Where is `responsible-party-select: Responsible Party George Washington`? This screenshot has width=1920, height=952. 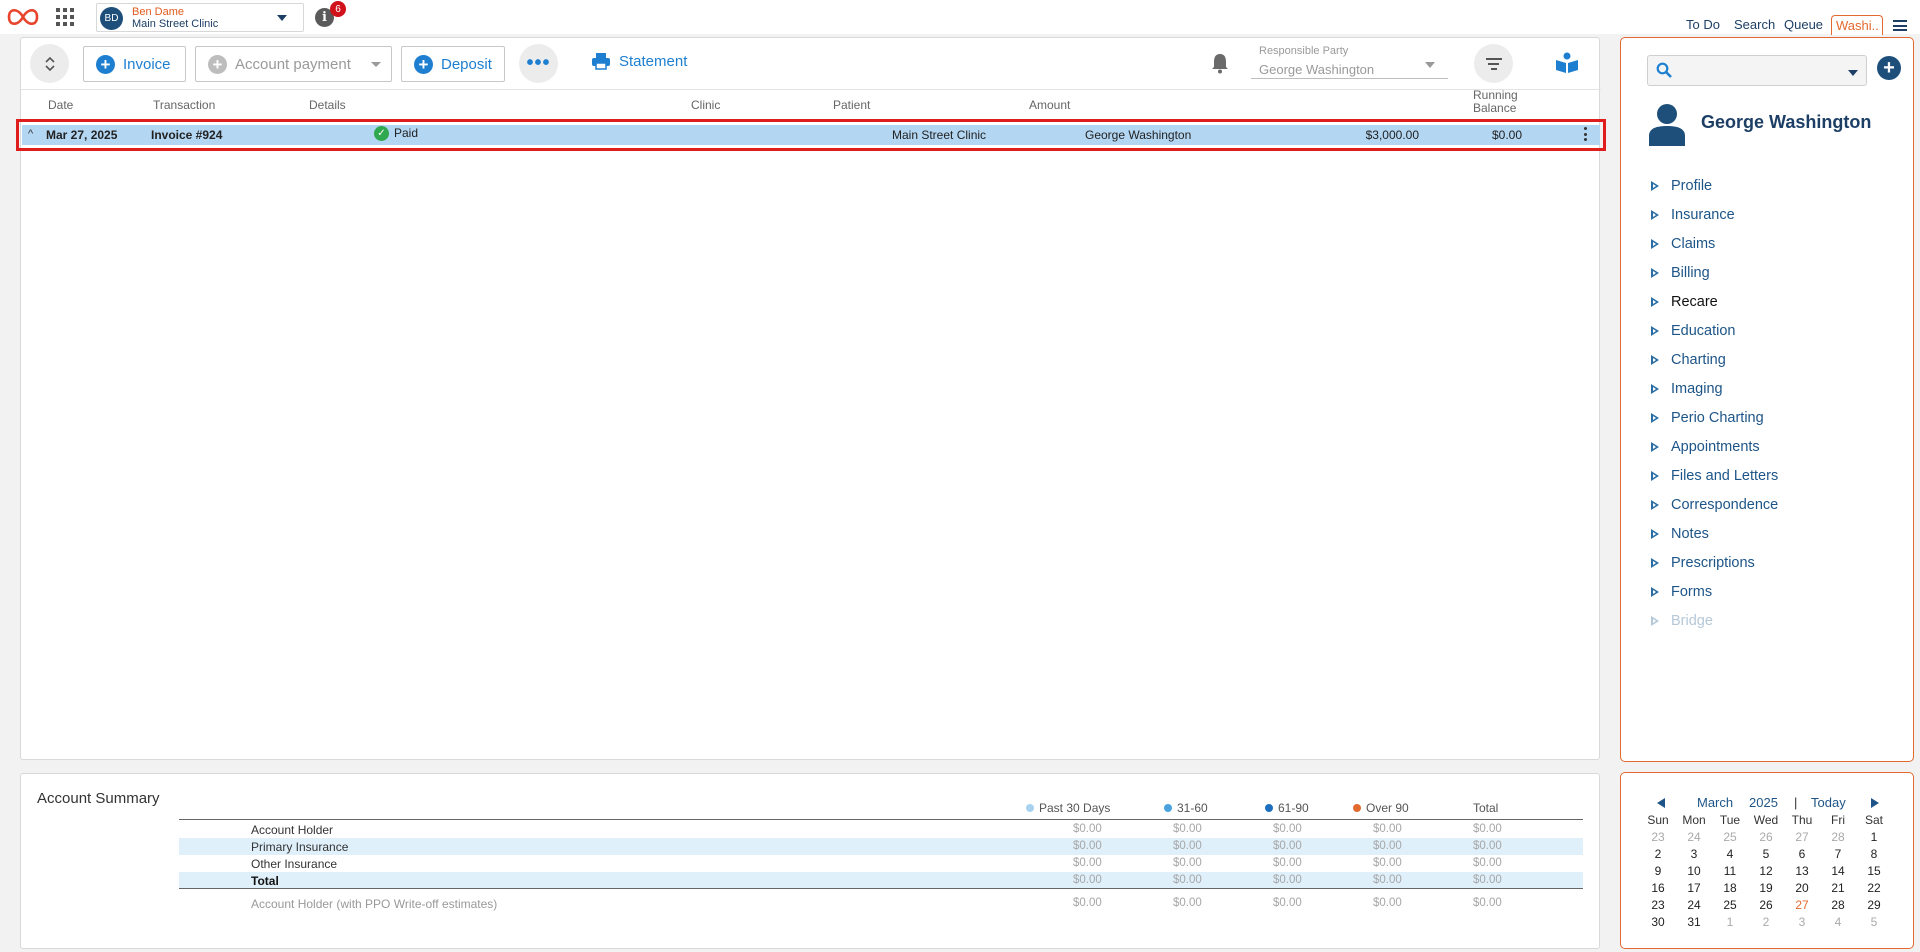 responsible-party-select: Responsible Party George Washington is located at coordinates (1349, 61).